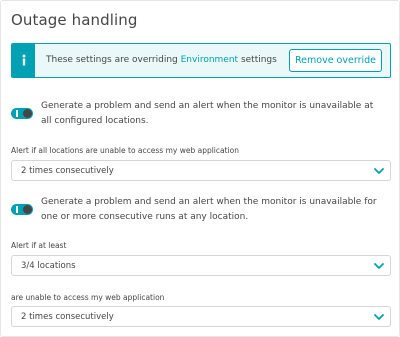  Describe the element at coordinates (22, 209) in the screenshot. I see `consecutive-runs-toggle` at that location.